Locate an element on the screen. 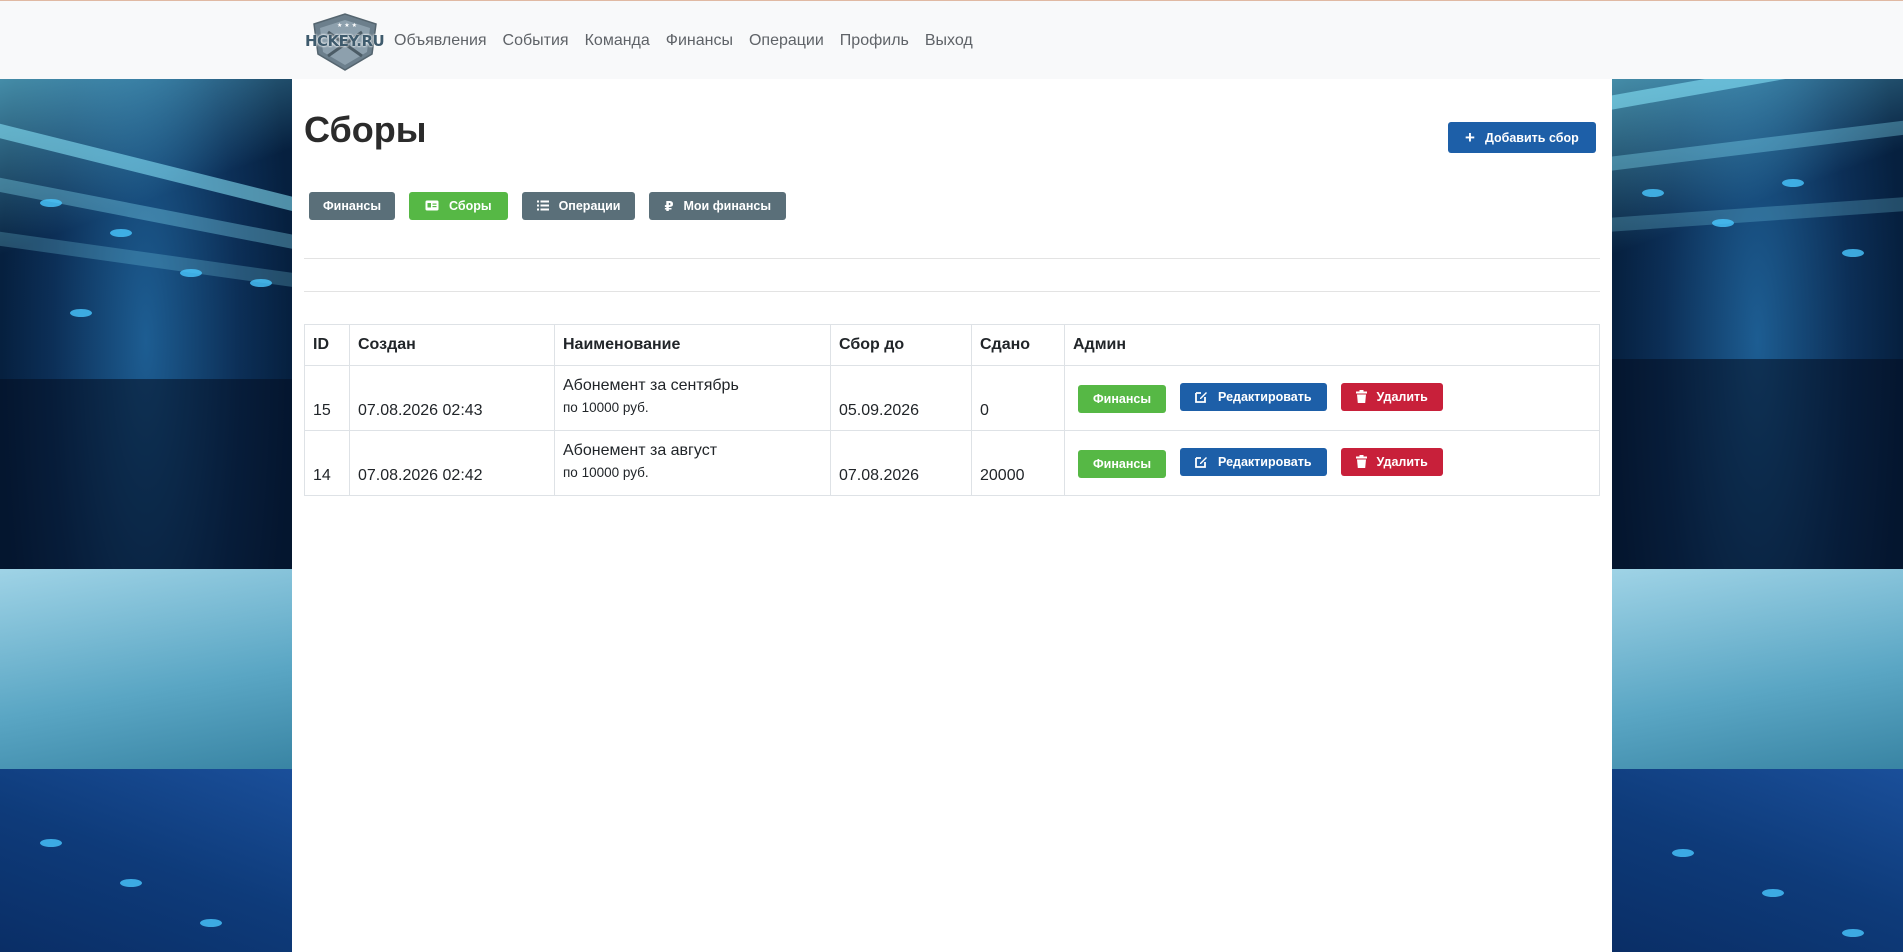 This screenshot has width=1903, height=952. ruble-icon: ₽ is located at coordinates (669, 206).